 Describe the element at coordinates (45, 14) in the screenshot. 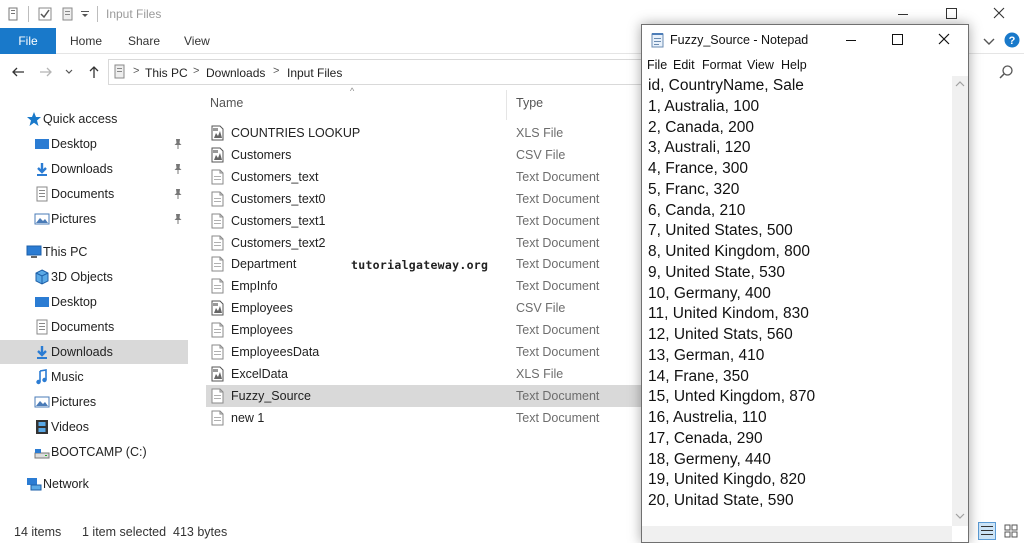

I see `checkmark-properties-icon` at that location.